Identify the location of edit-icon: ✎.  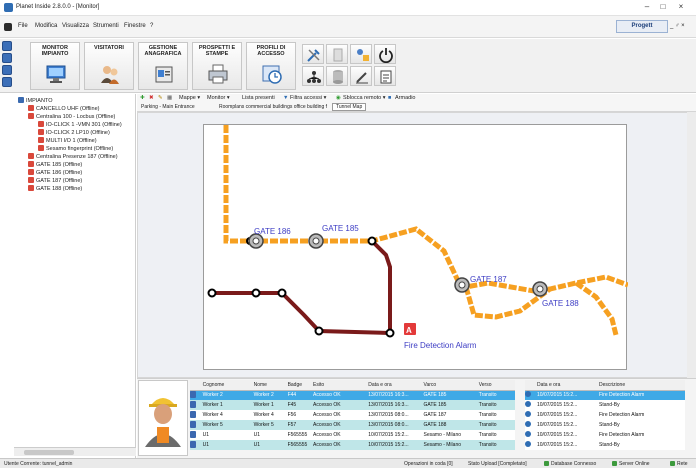
(160, 98).